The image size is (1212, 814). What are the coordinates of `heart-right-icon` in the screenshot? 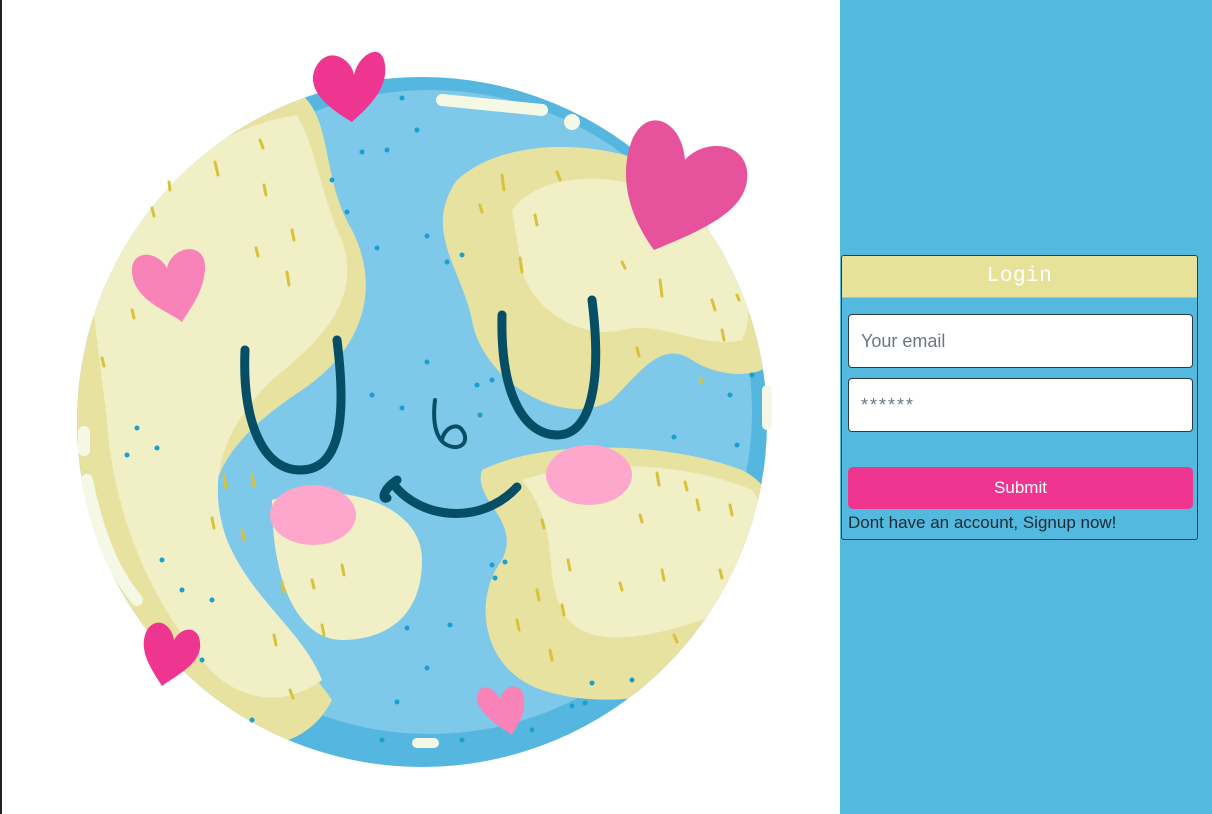 It's located at (686, 185).